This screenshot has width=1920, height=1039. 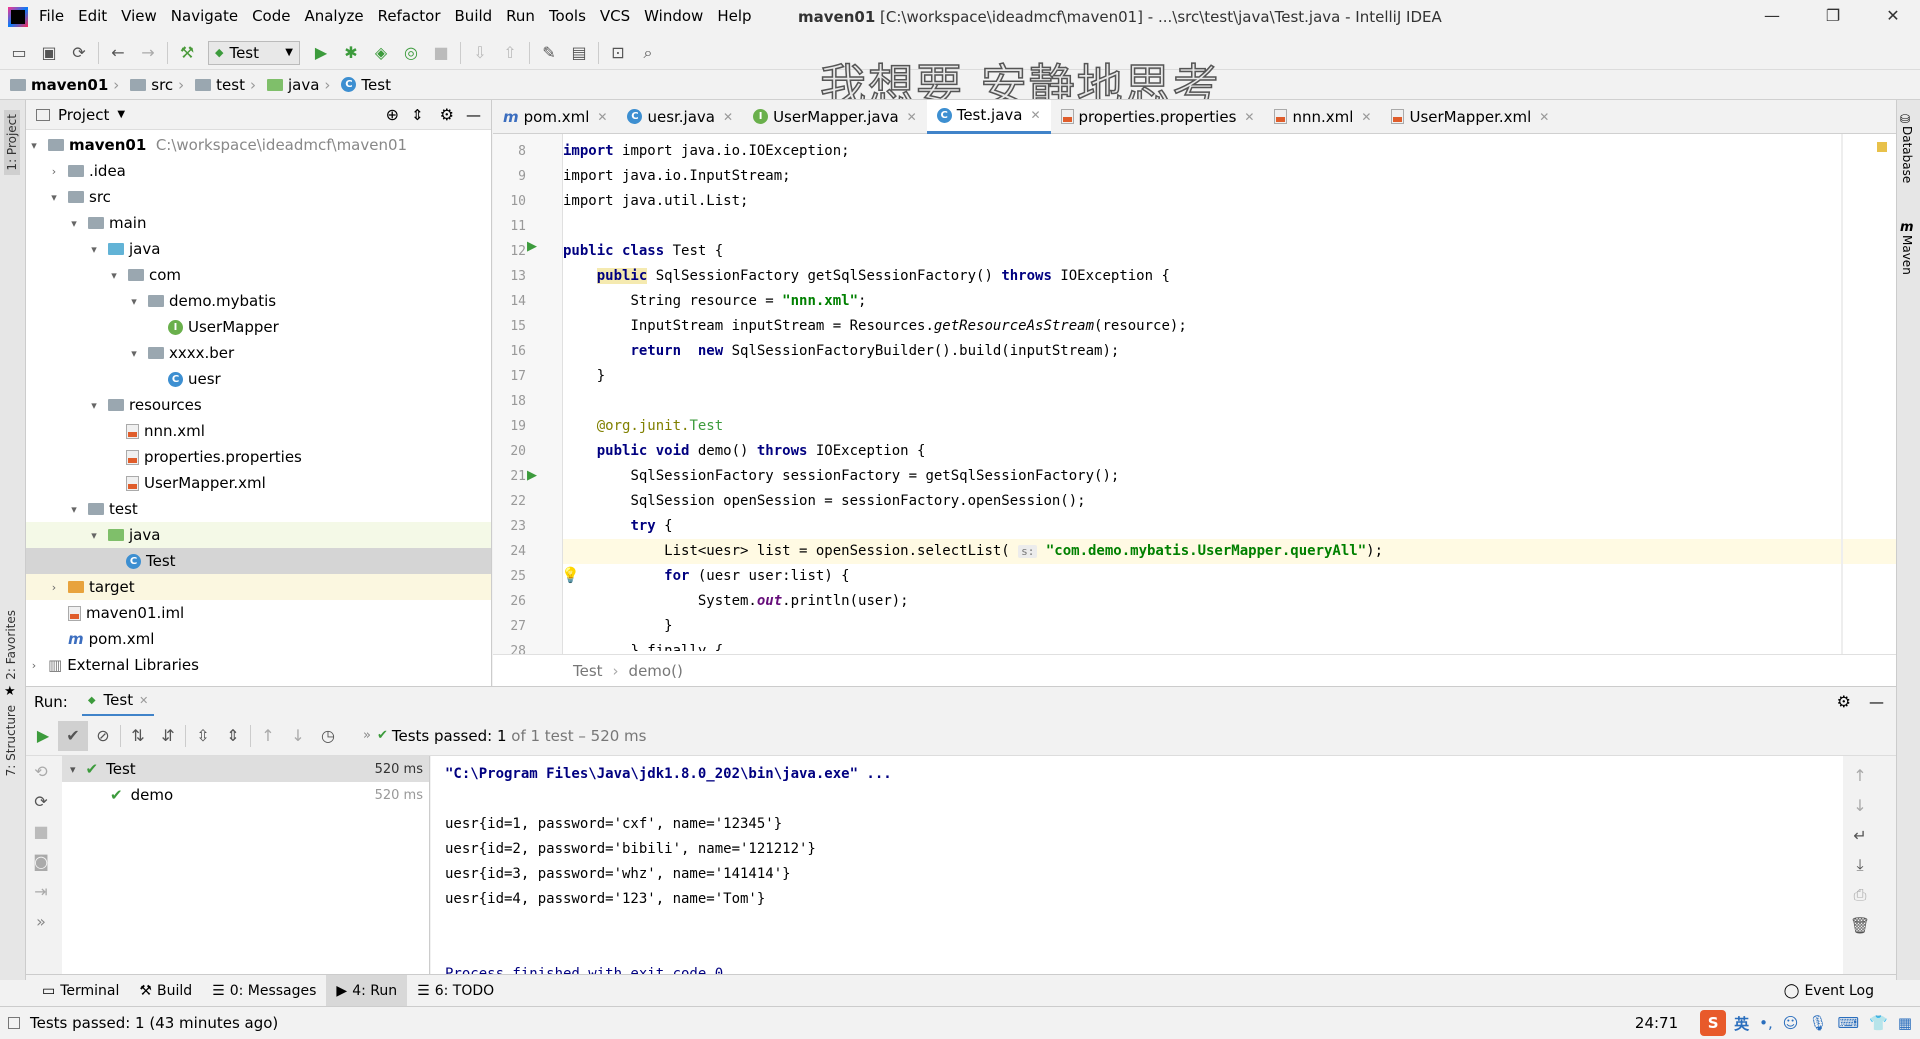 What do you see at coordinates (480, 53) in the screenshot?
I see `update-project-icon: ⇩` at bounding box center [480, 53].